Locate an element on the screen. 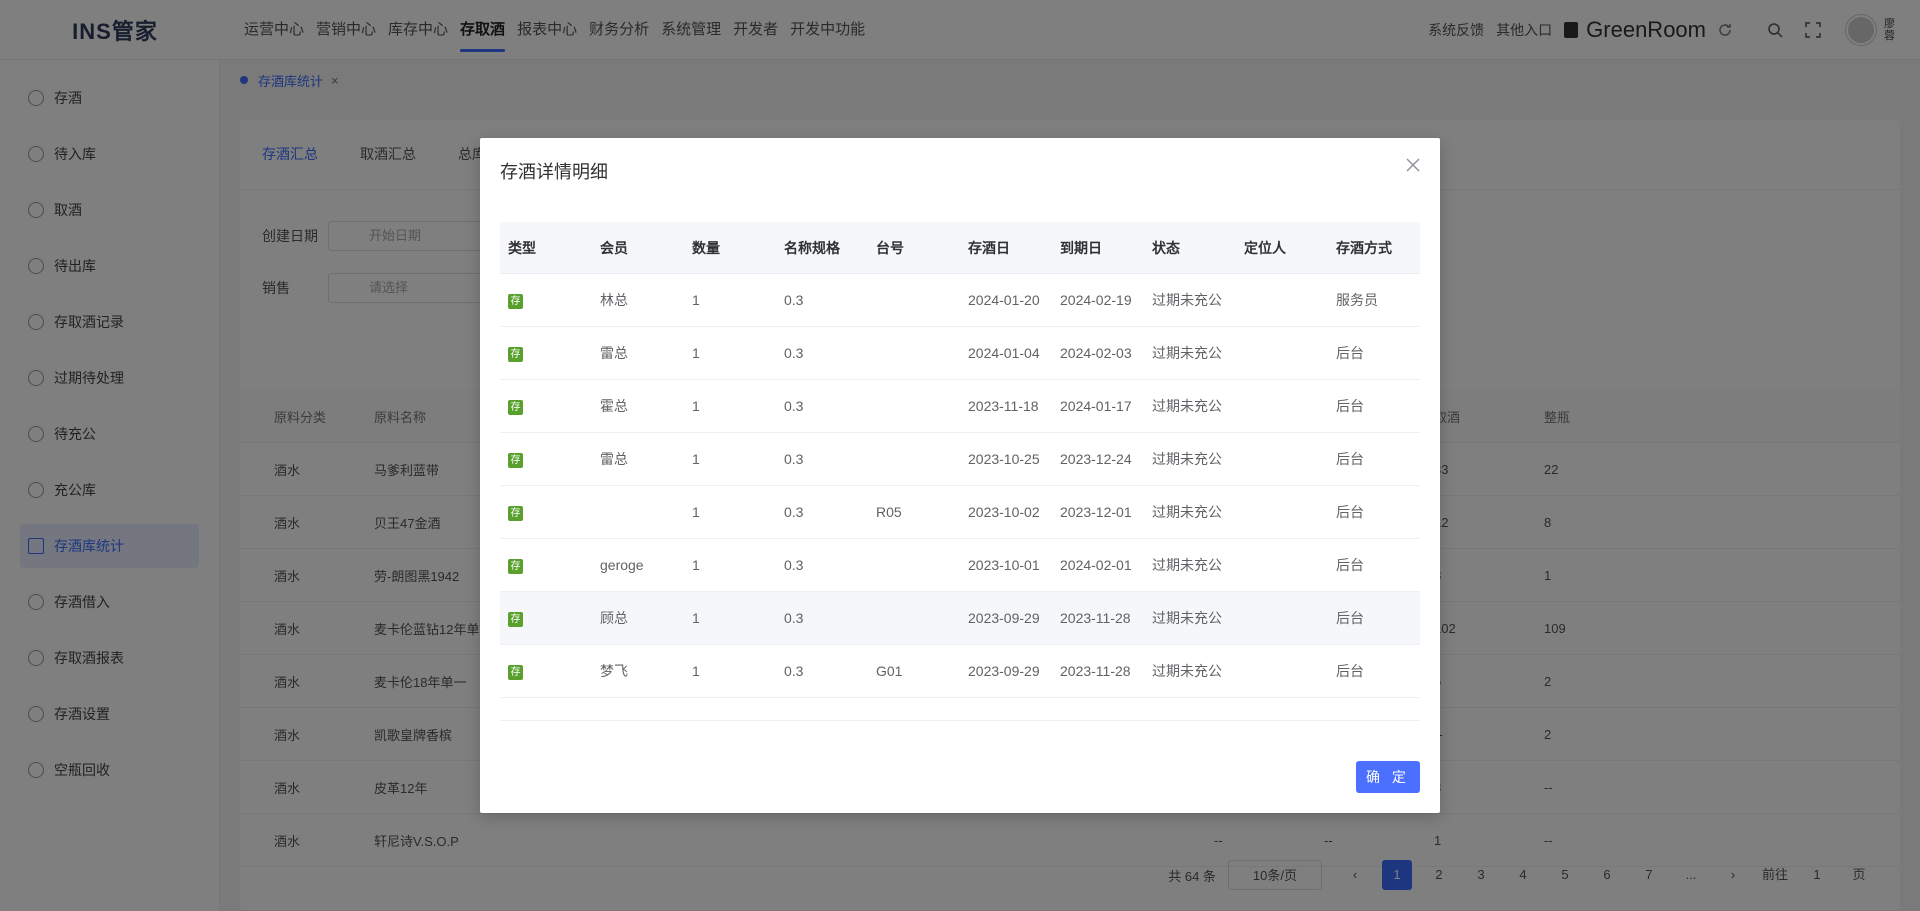 This screenshot has height=911, width=1920. detail-cell-method: 服务员 is located at coordinates (1357, 300).